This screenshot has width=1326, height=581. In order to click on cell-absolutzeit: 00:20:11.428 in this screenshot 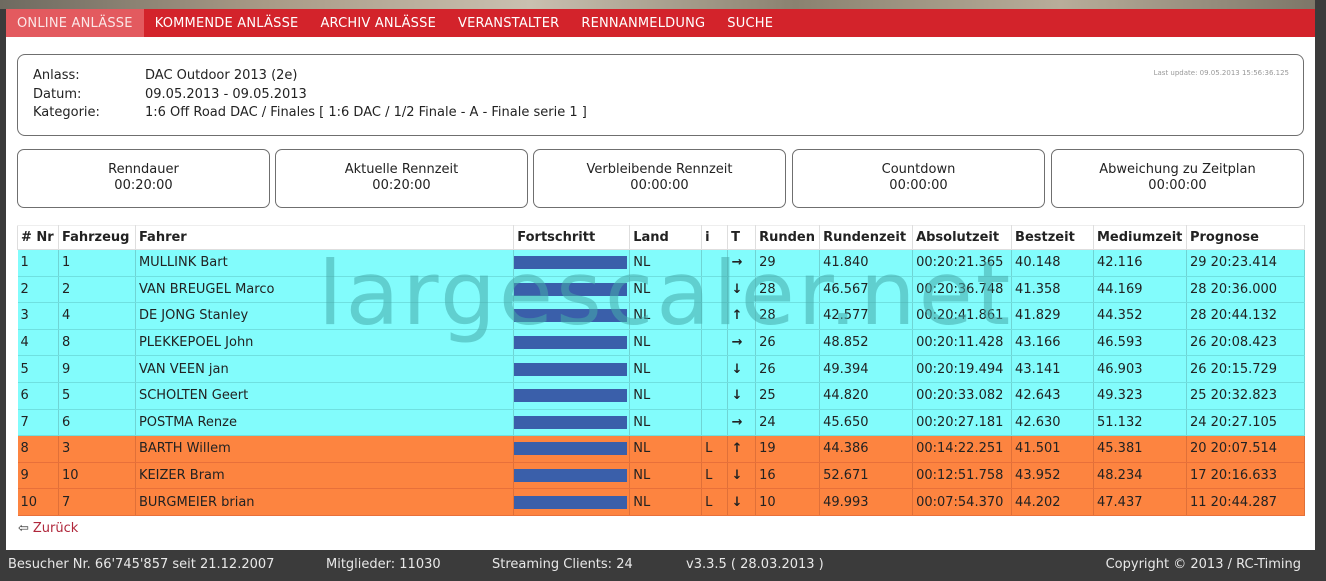, I will do `click(962, 343)`.